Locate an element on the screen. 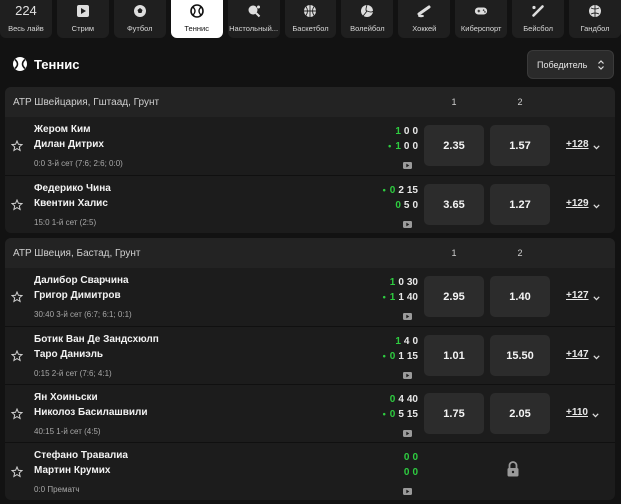  score-value: 40 is located at coordinates (412, 399).